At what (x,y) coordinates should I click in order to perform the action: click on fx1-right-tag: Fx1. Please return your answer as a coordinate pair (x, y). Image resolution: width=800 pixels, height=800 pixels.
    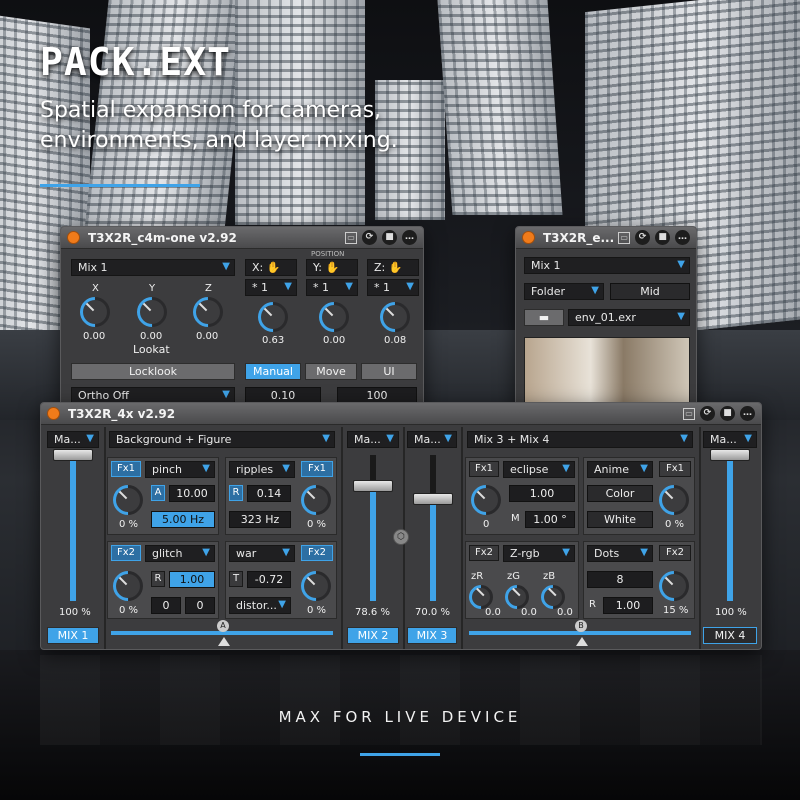
    Looking at the image, I should click on (317, 469).